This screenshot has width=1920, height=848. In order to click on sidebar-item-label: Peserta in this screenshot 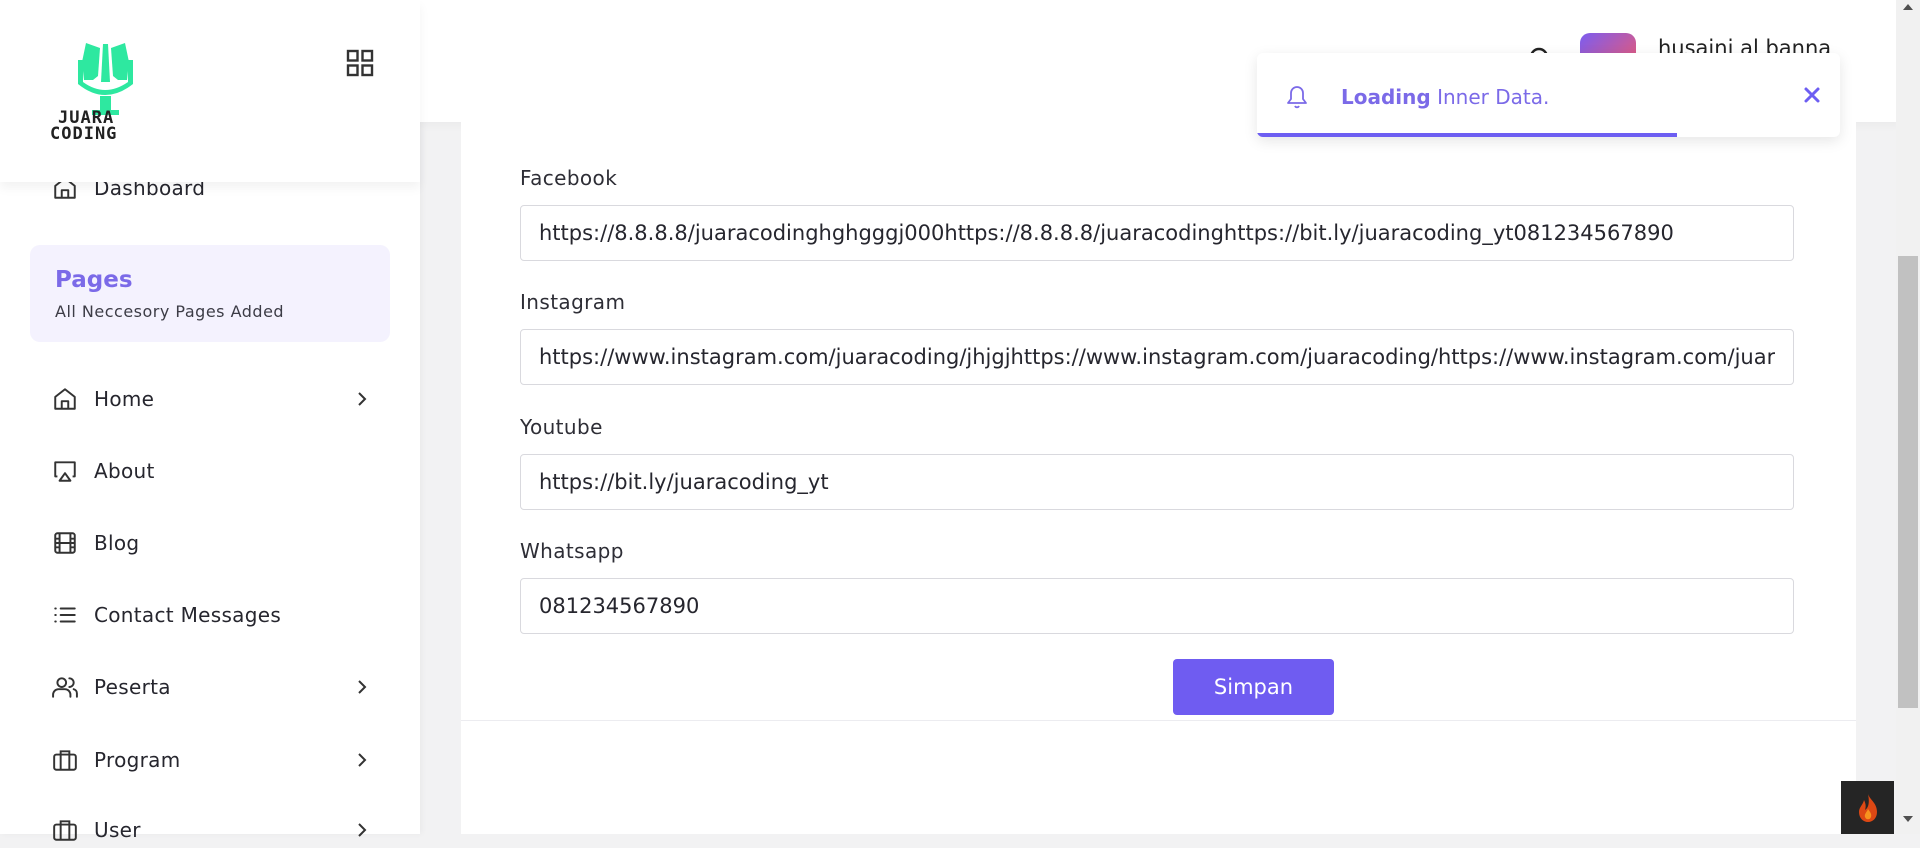, I will do `click(132, 687)`.